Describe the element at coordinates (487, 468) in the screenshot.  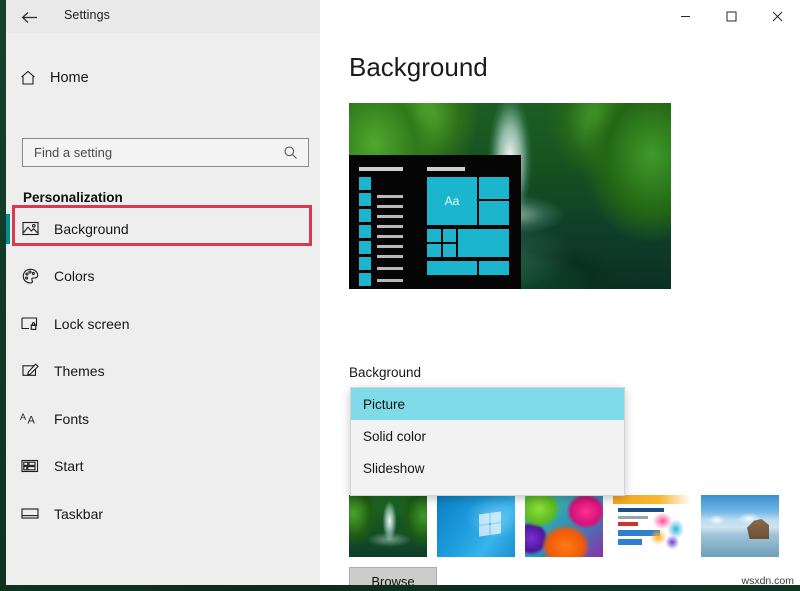
I see `dropdown-option-slideshow: Slideshow` at that location.